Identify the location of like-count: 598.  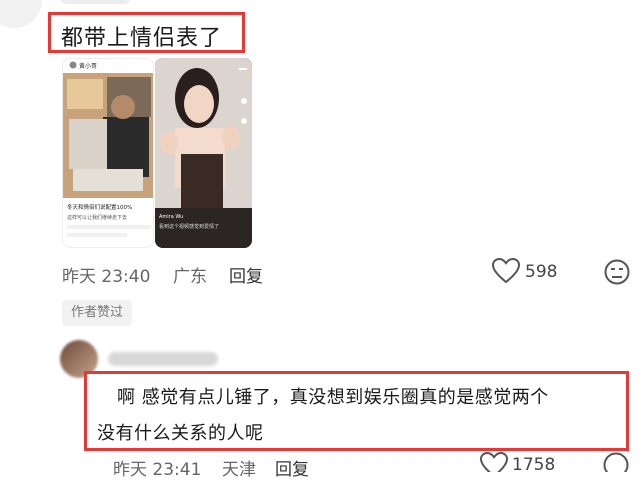
(541, 272).